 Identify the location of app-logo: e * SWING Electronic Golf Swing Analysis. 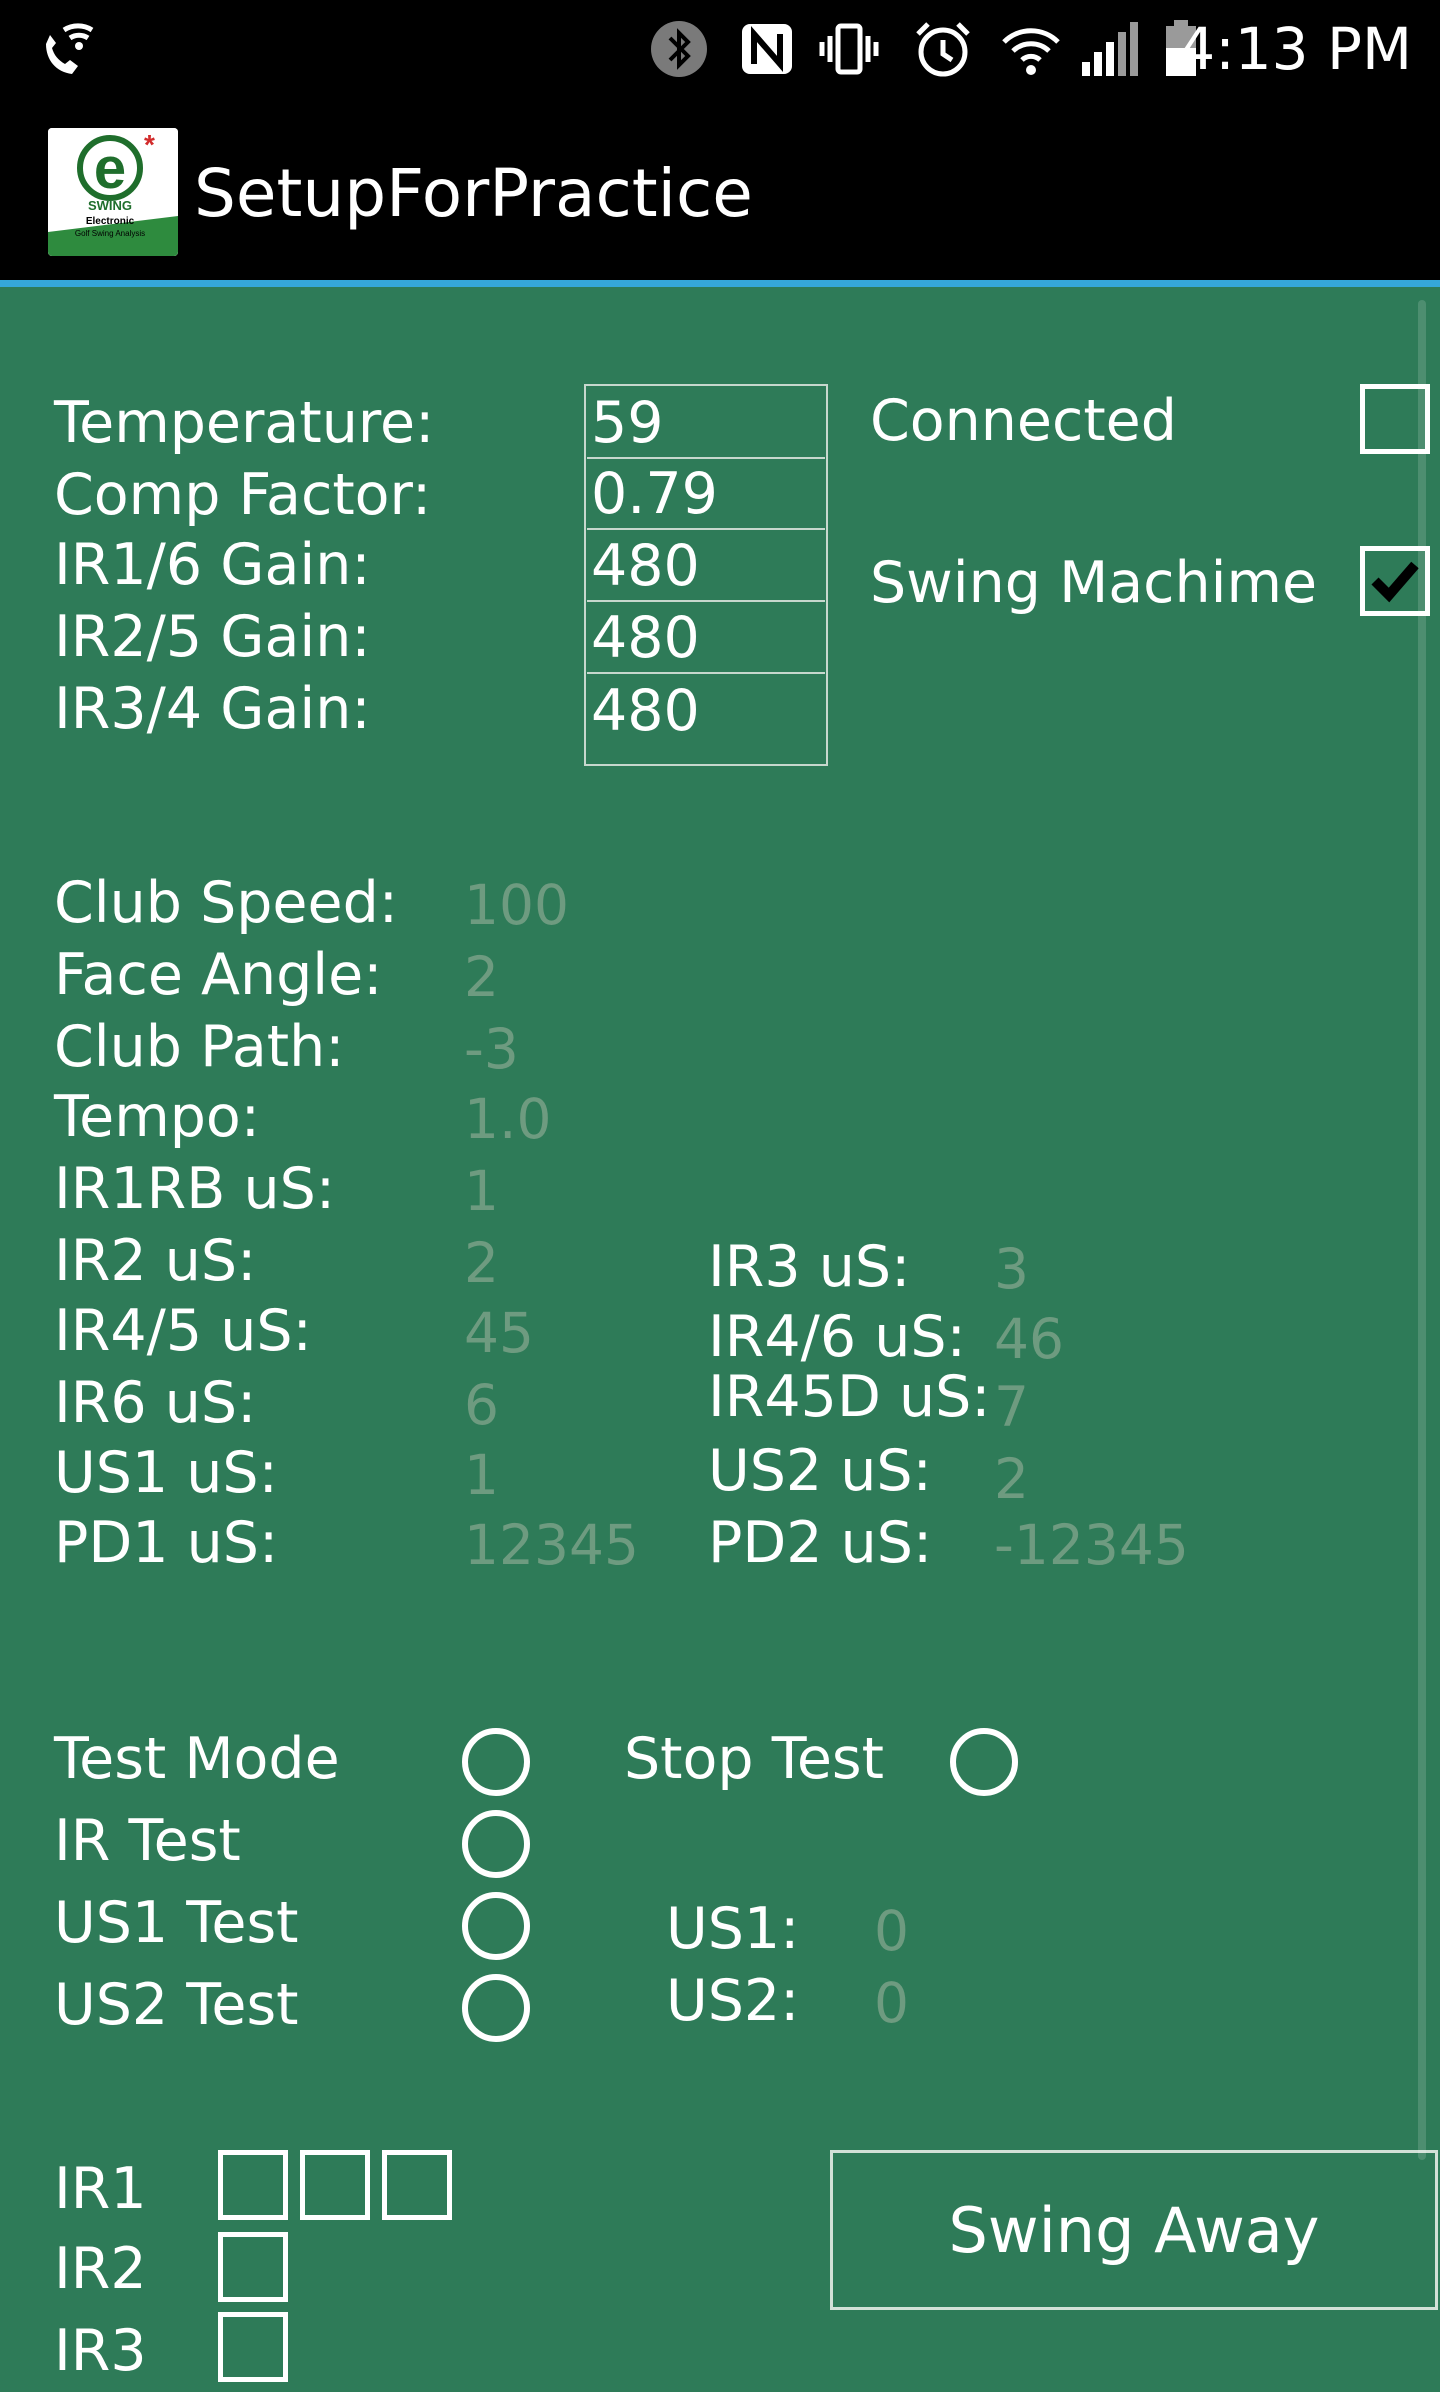
(113, 192).